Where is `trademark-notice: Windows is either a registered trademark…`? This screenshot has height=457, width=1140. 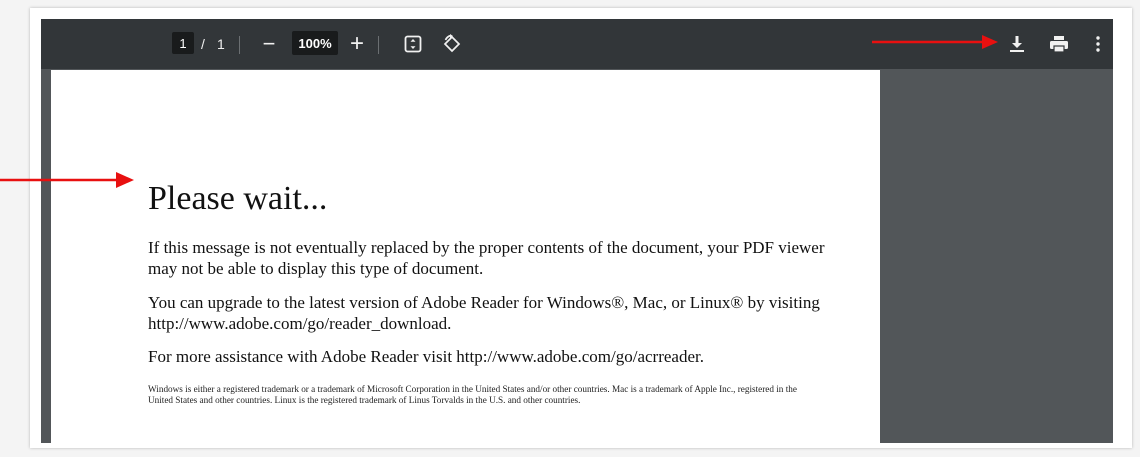 trademark-notice: Windows is either a registered trademark… is located at coordinates (472, 394).